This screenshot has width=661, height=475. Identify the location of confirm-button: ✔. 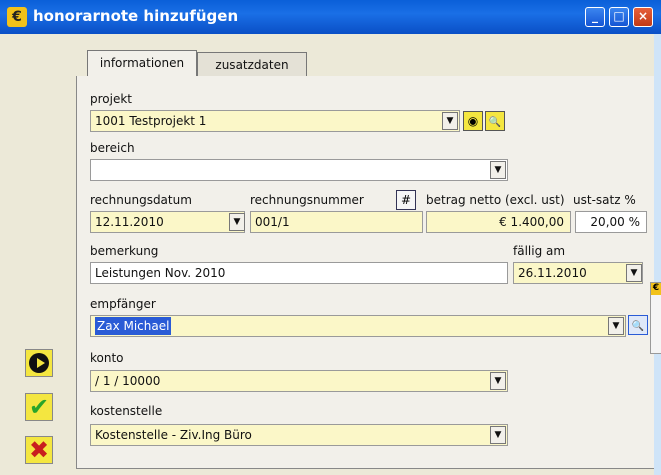
(39, 407).